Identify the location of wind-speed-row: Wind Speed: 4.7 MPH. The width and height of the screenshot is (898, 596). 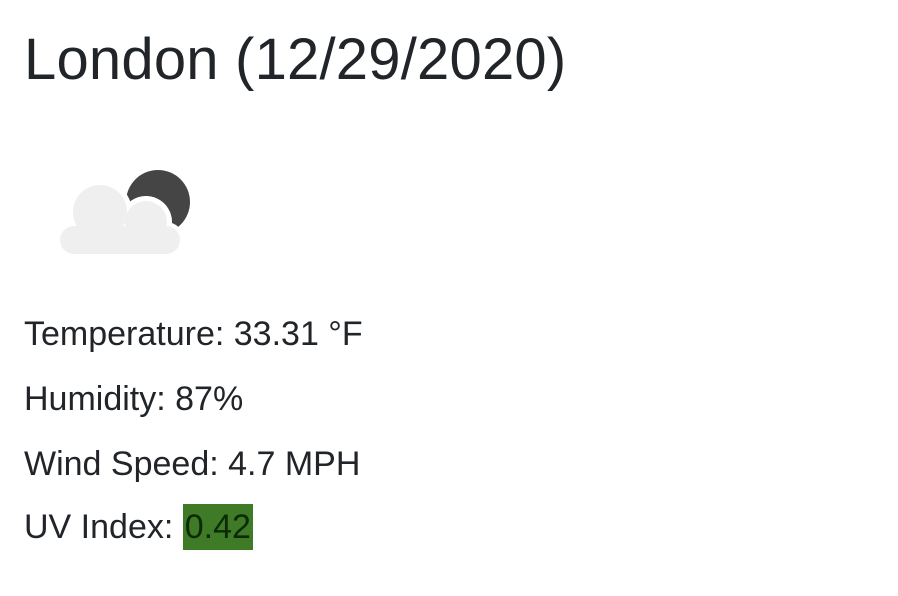
(192, 464).